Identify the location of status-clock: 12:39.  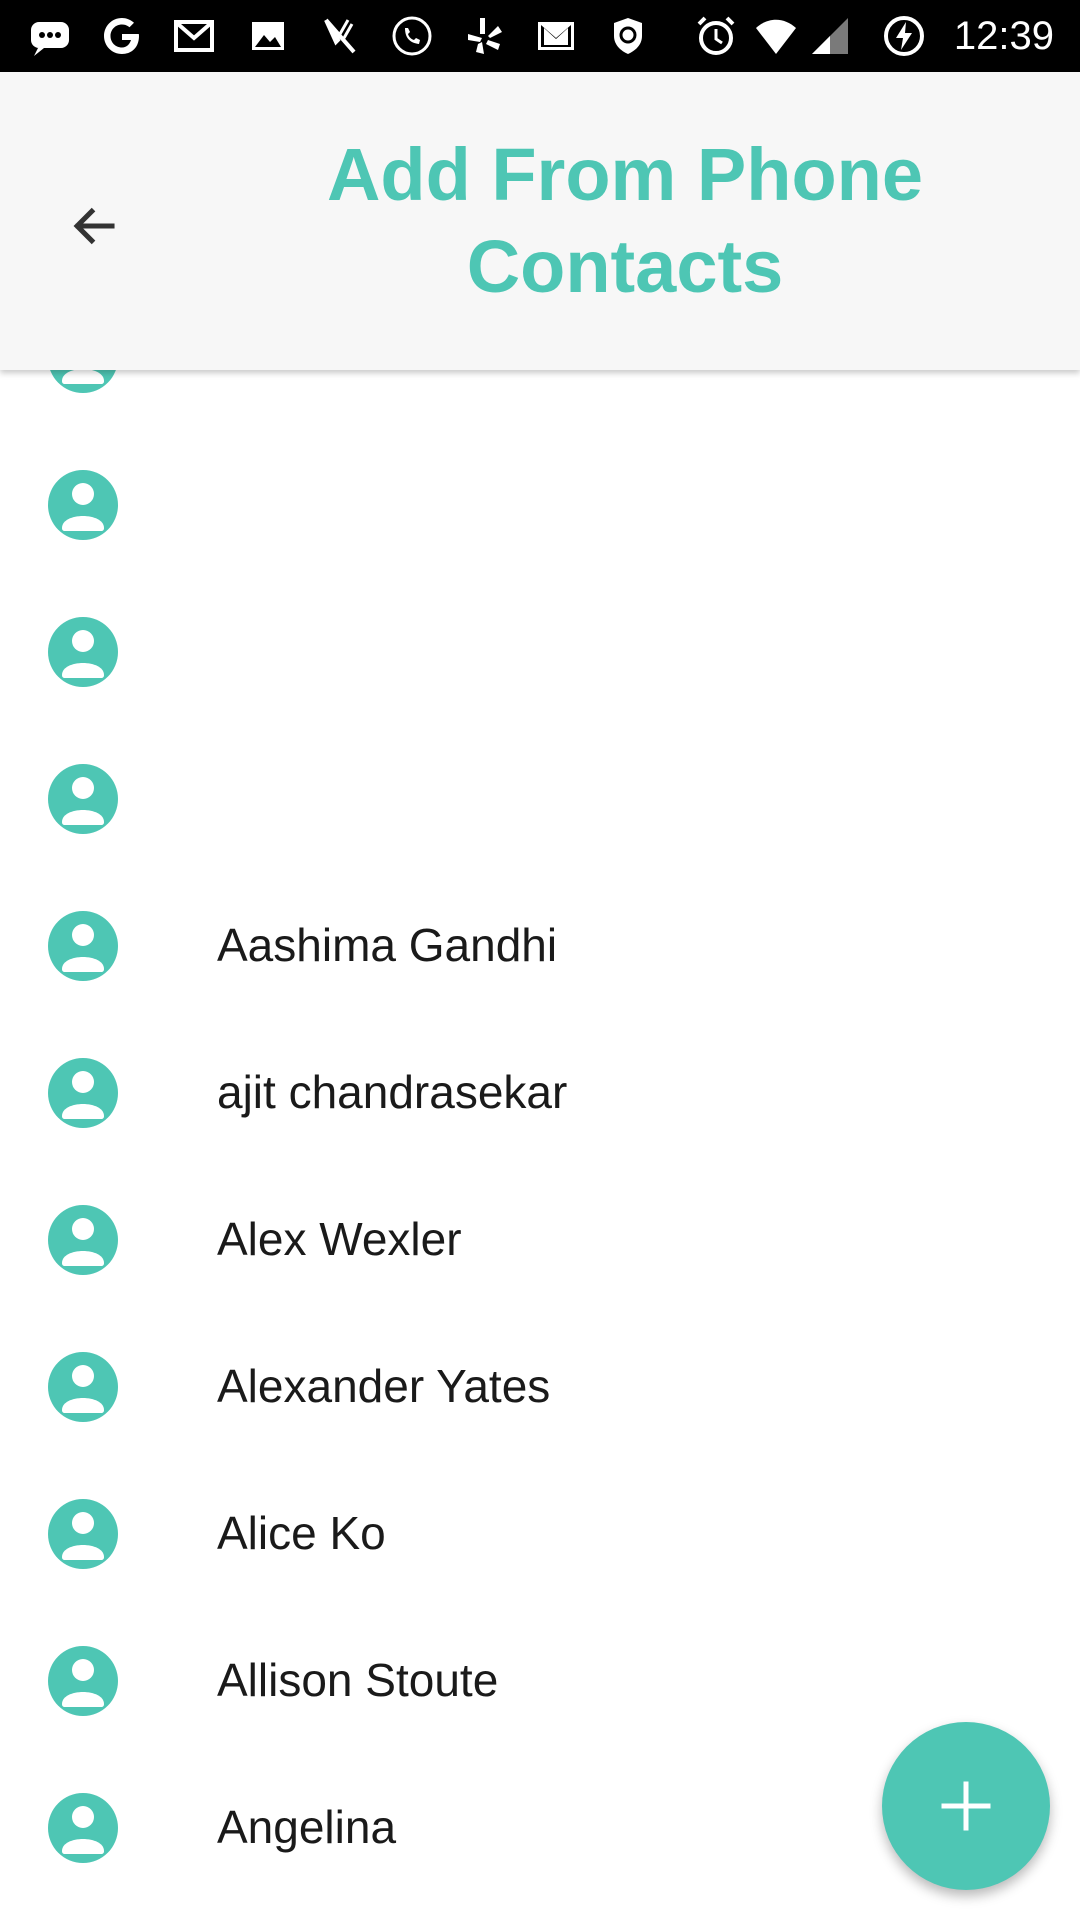
(1003, 36).